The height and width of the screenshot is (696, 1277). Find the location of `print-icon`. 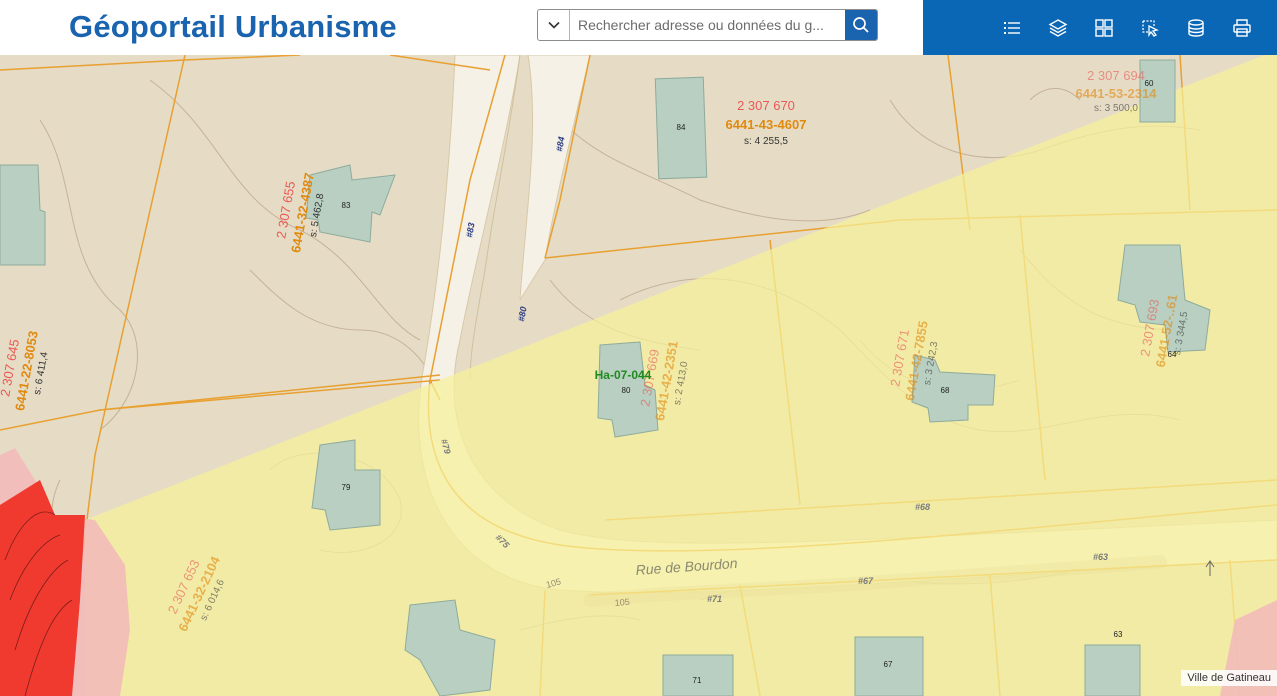

print-icon is located at coordinates (1242, 27).